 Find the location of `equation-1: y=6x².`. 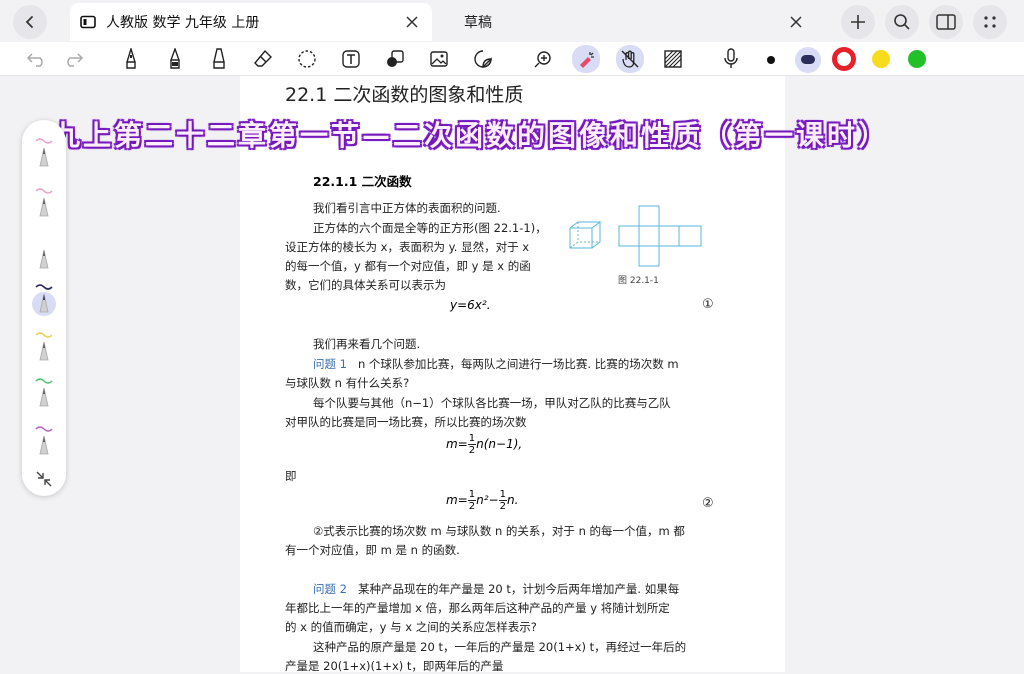

equation-1: y=6x². is located at coordinates (470, 305).